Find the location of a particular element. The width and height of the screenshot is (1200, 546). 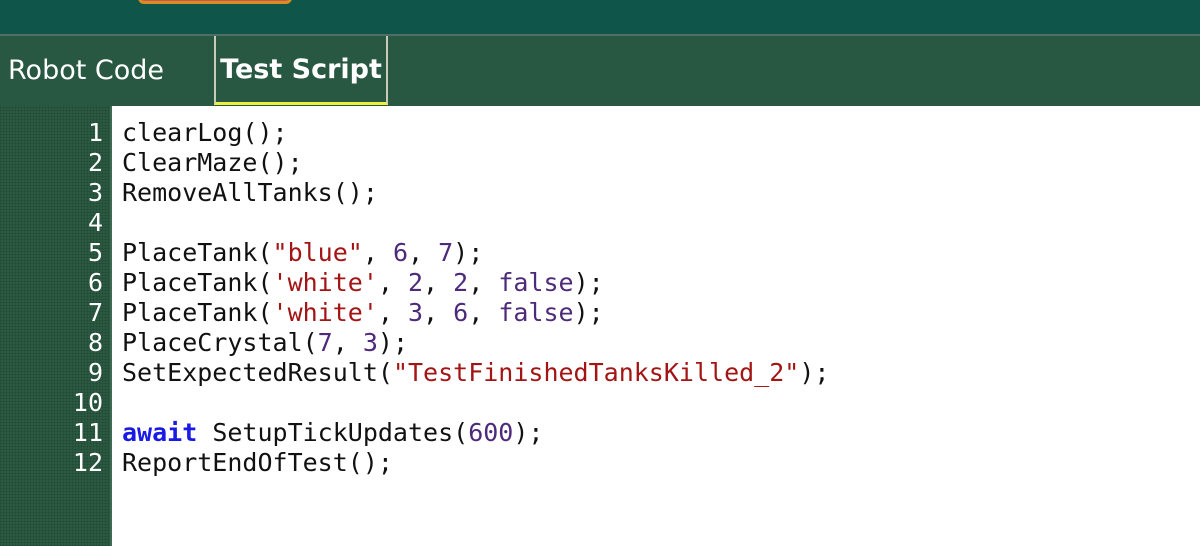

code-line-7: PlaceTank('white', 3, 6, false); is located at coordinates (661, 313).